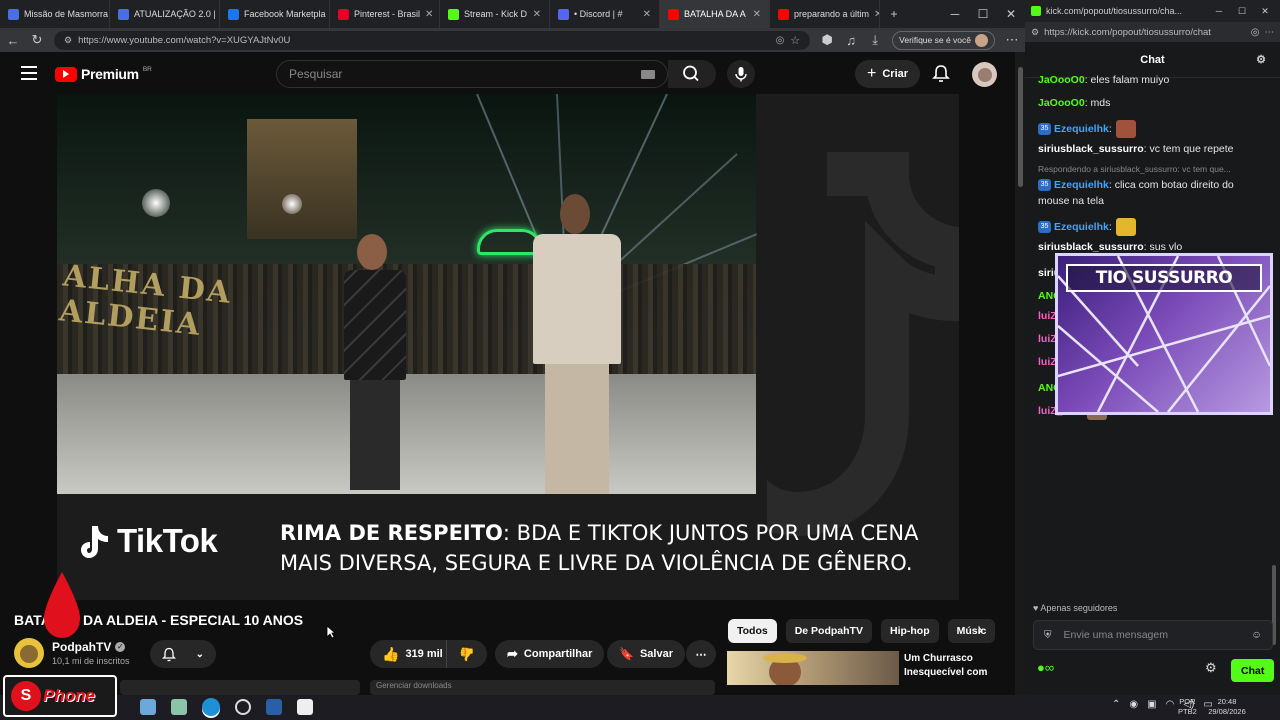  Describe the element at coordinates (472, 74) in the screenshot. I see `search-input: Pesquisar` at that location.